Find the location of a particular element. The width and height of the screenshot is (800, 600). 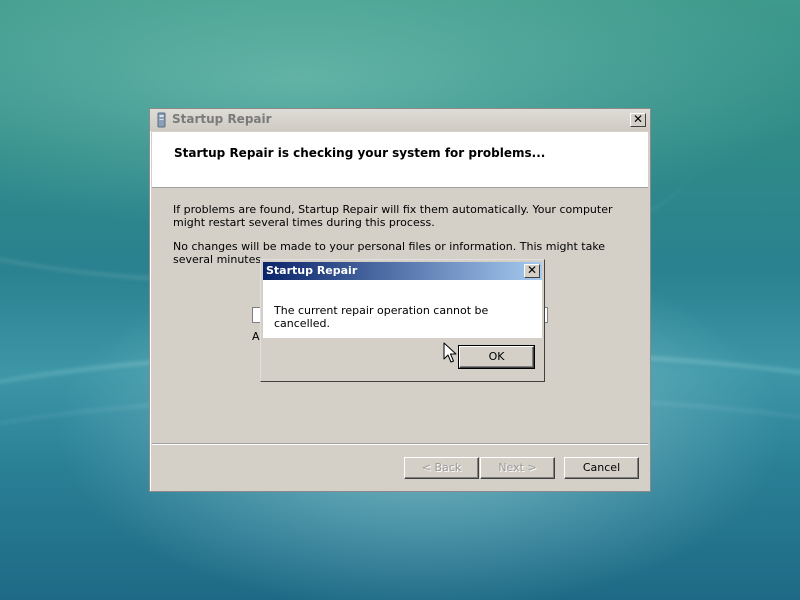

next-button: Next > is located at coordinates (517, 468).